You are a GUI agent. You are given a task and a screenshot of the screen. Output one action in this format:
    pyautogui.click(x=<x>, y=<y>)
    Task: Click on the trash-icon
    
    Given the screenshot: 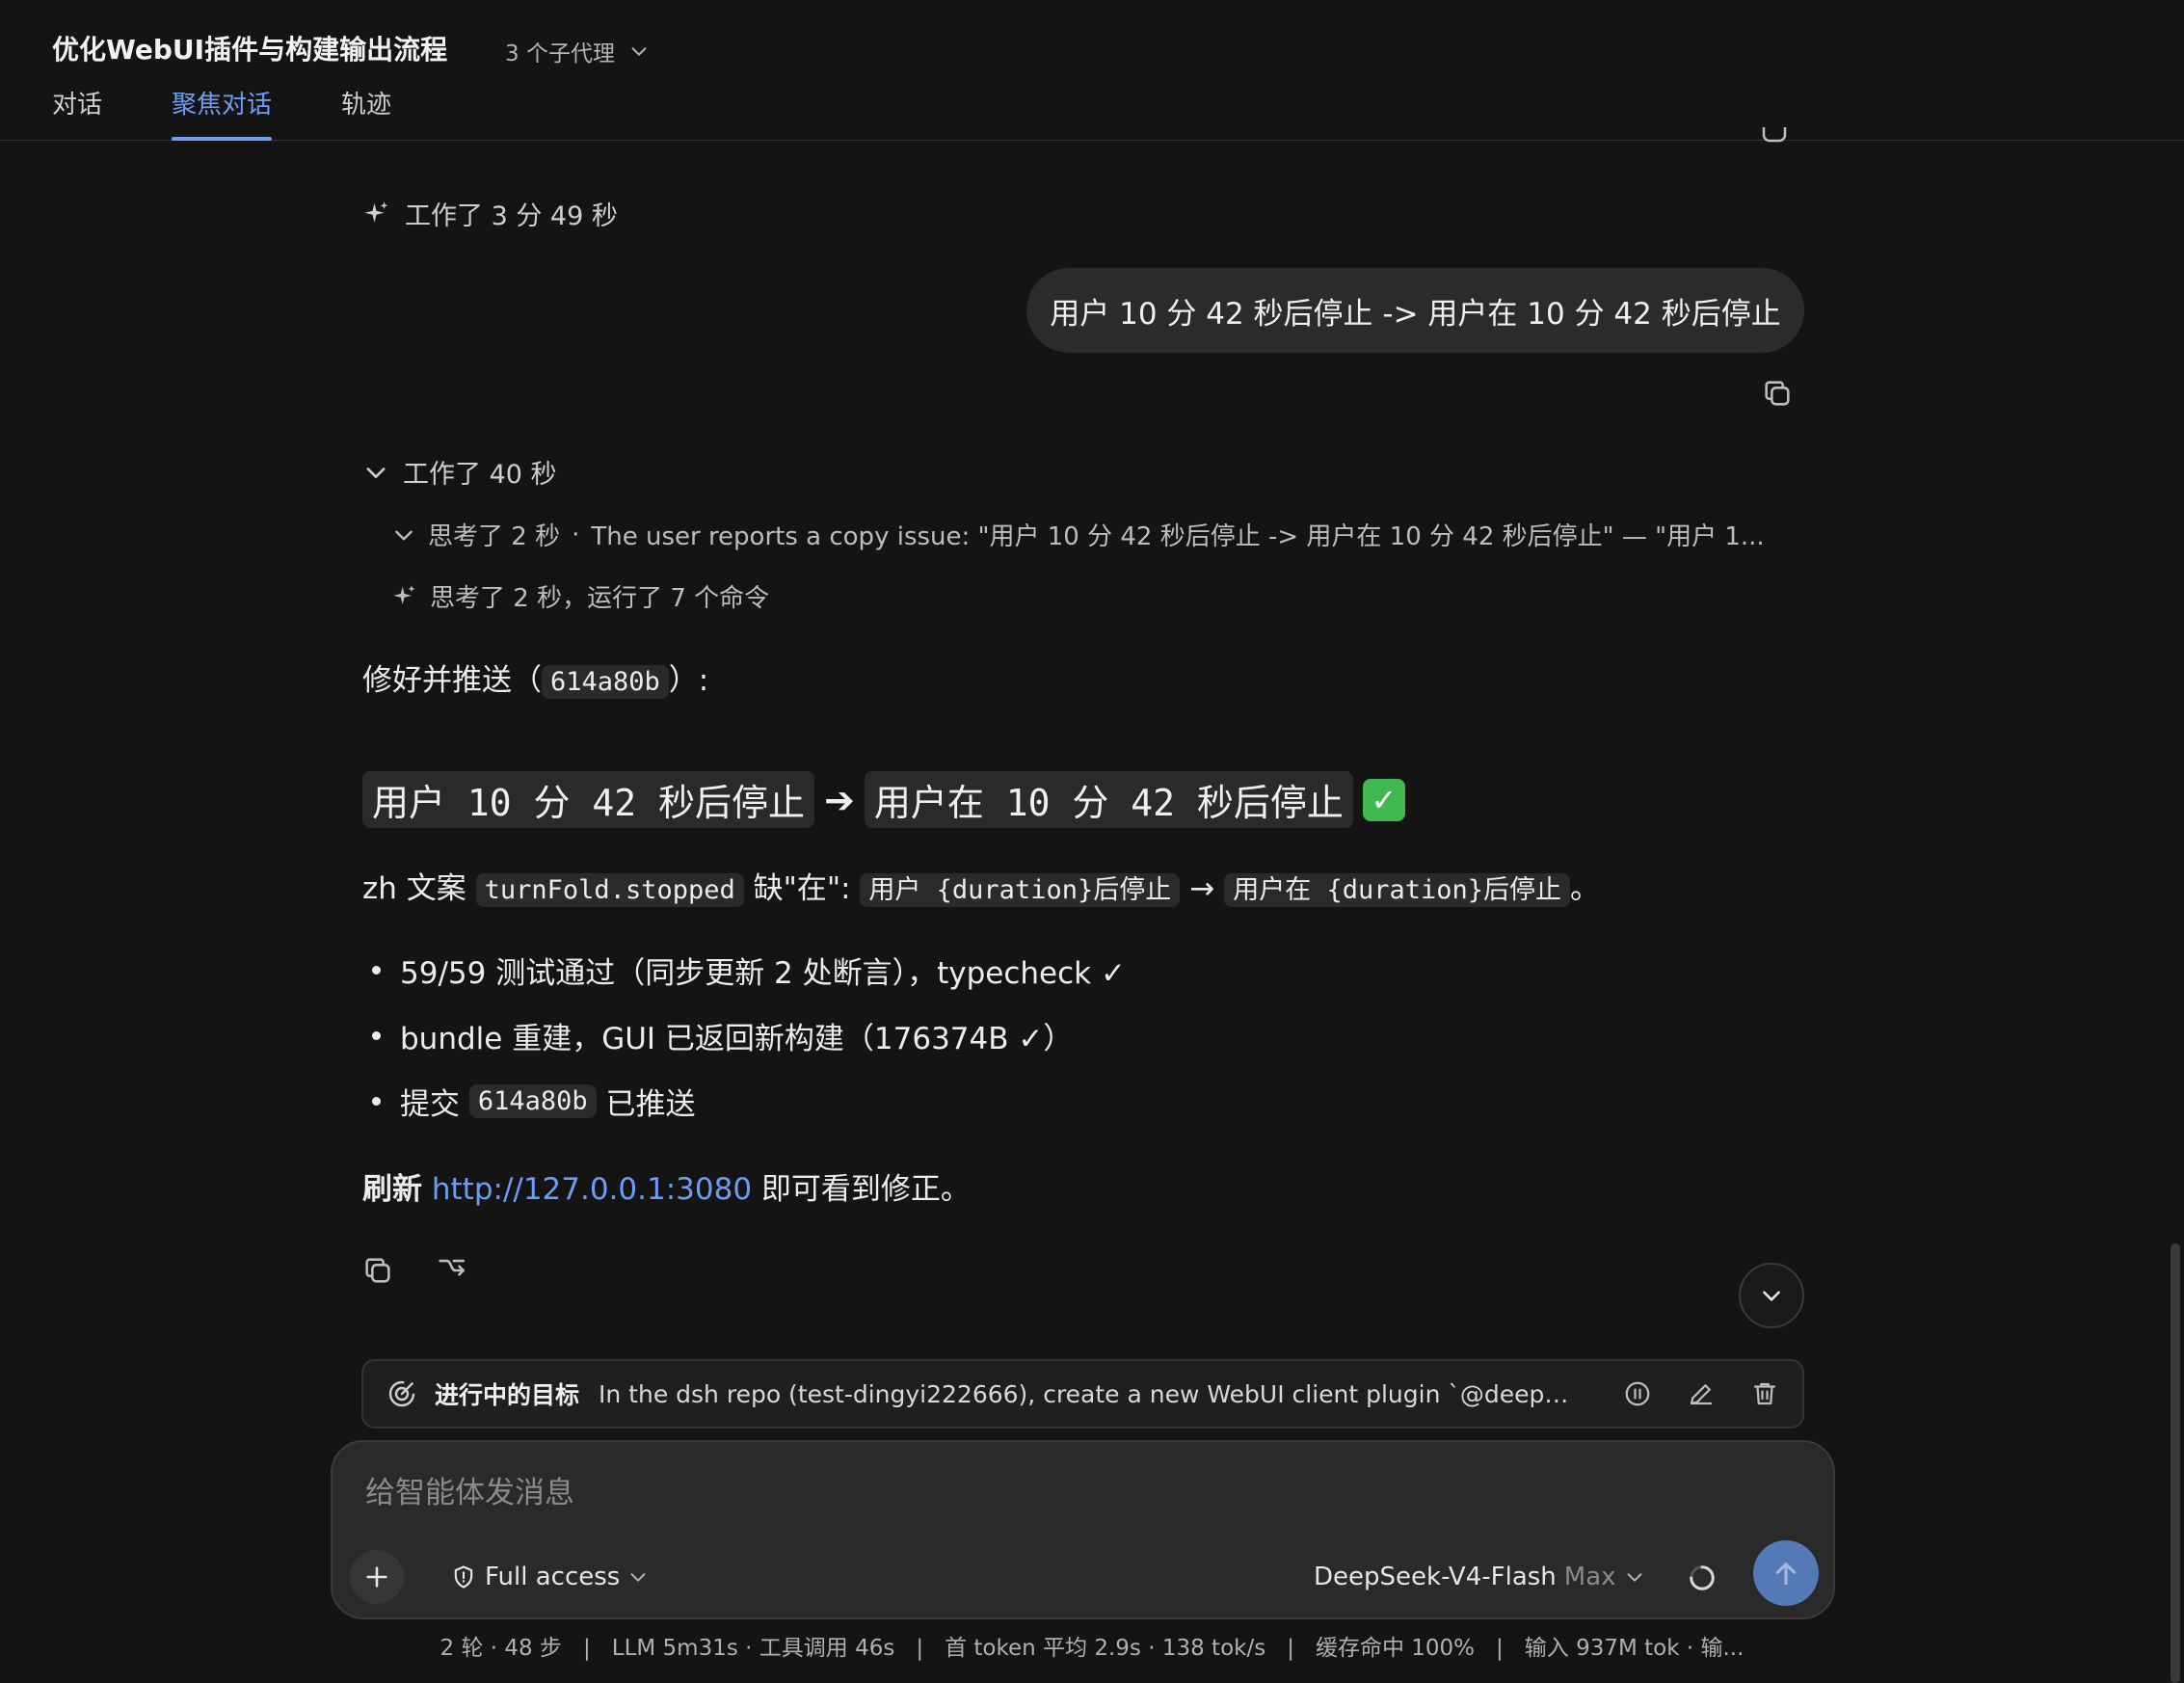 What is the action you would take?
    pyautogui.click(x=1765, y=1393)
    